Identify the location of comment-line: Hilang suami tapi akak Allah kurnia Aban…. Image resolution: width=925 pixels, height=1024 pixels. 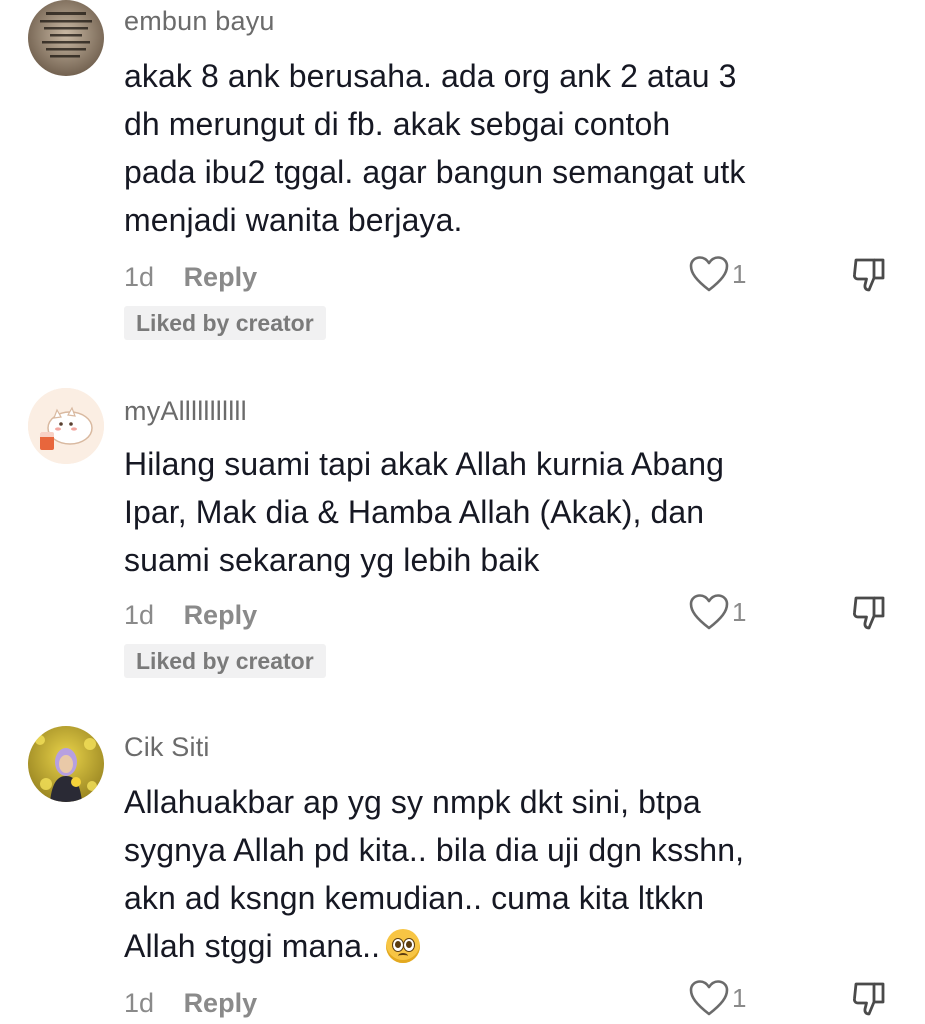
(424, 464).